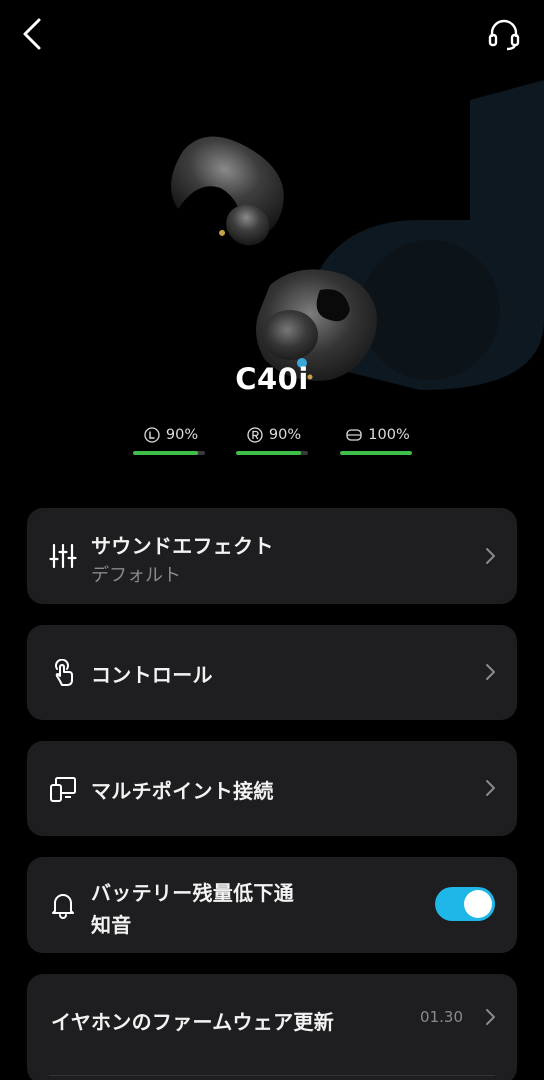 This screenshot has width=544, height=1080. Describe the element at coordinates (152, 675) in the screenshot. I see `control-title: コントロール` at that location.